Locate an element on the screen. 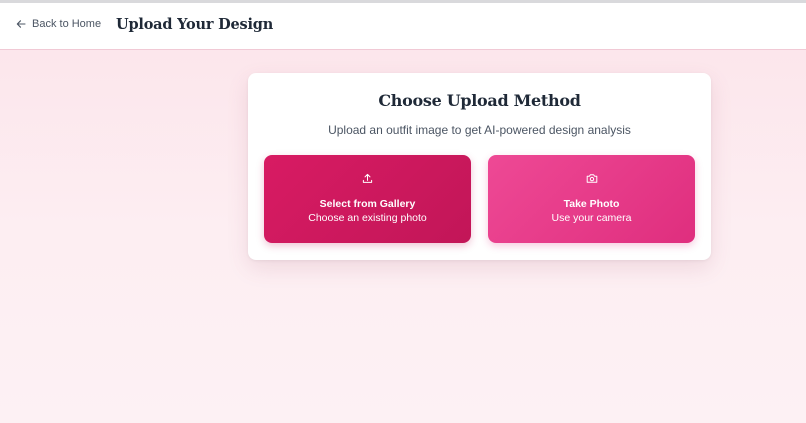  gallery-button-sublabel: Choose an existing photo is located at coordinates (367, 218).